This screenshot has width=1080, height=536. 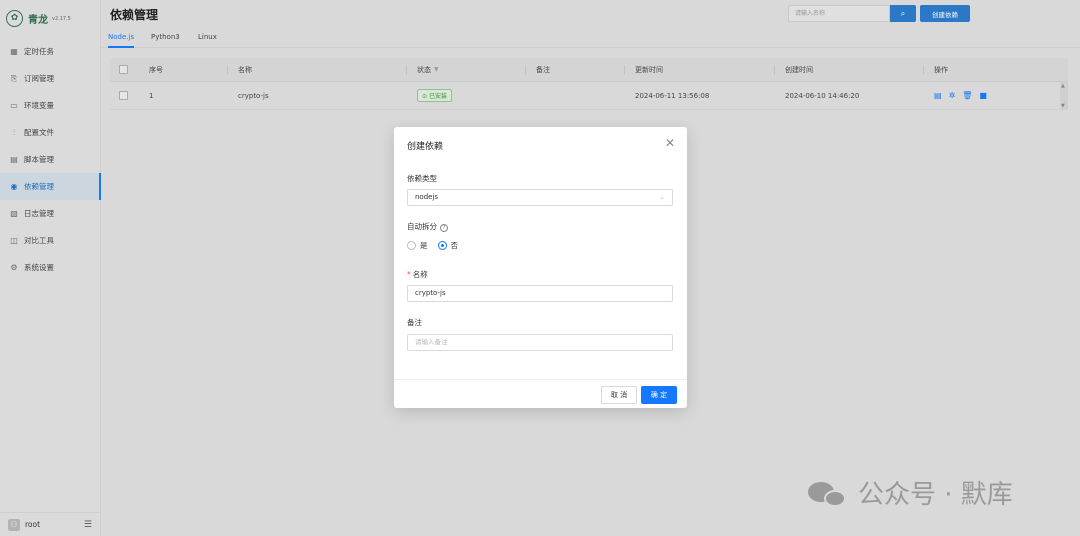 What do you see at coordinates (662, 197) in the screenshot?
I see `chevron-down-icon: ⌄` at bounding box center [662, 197].